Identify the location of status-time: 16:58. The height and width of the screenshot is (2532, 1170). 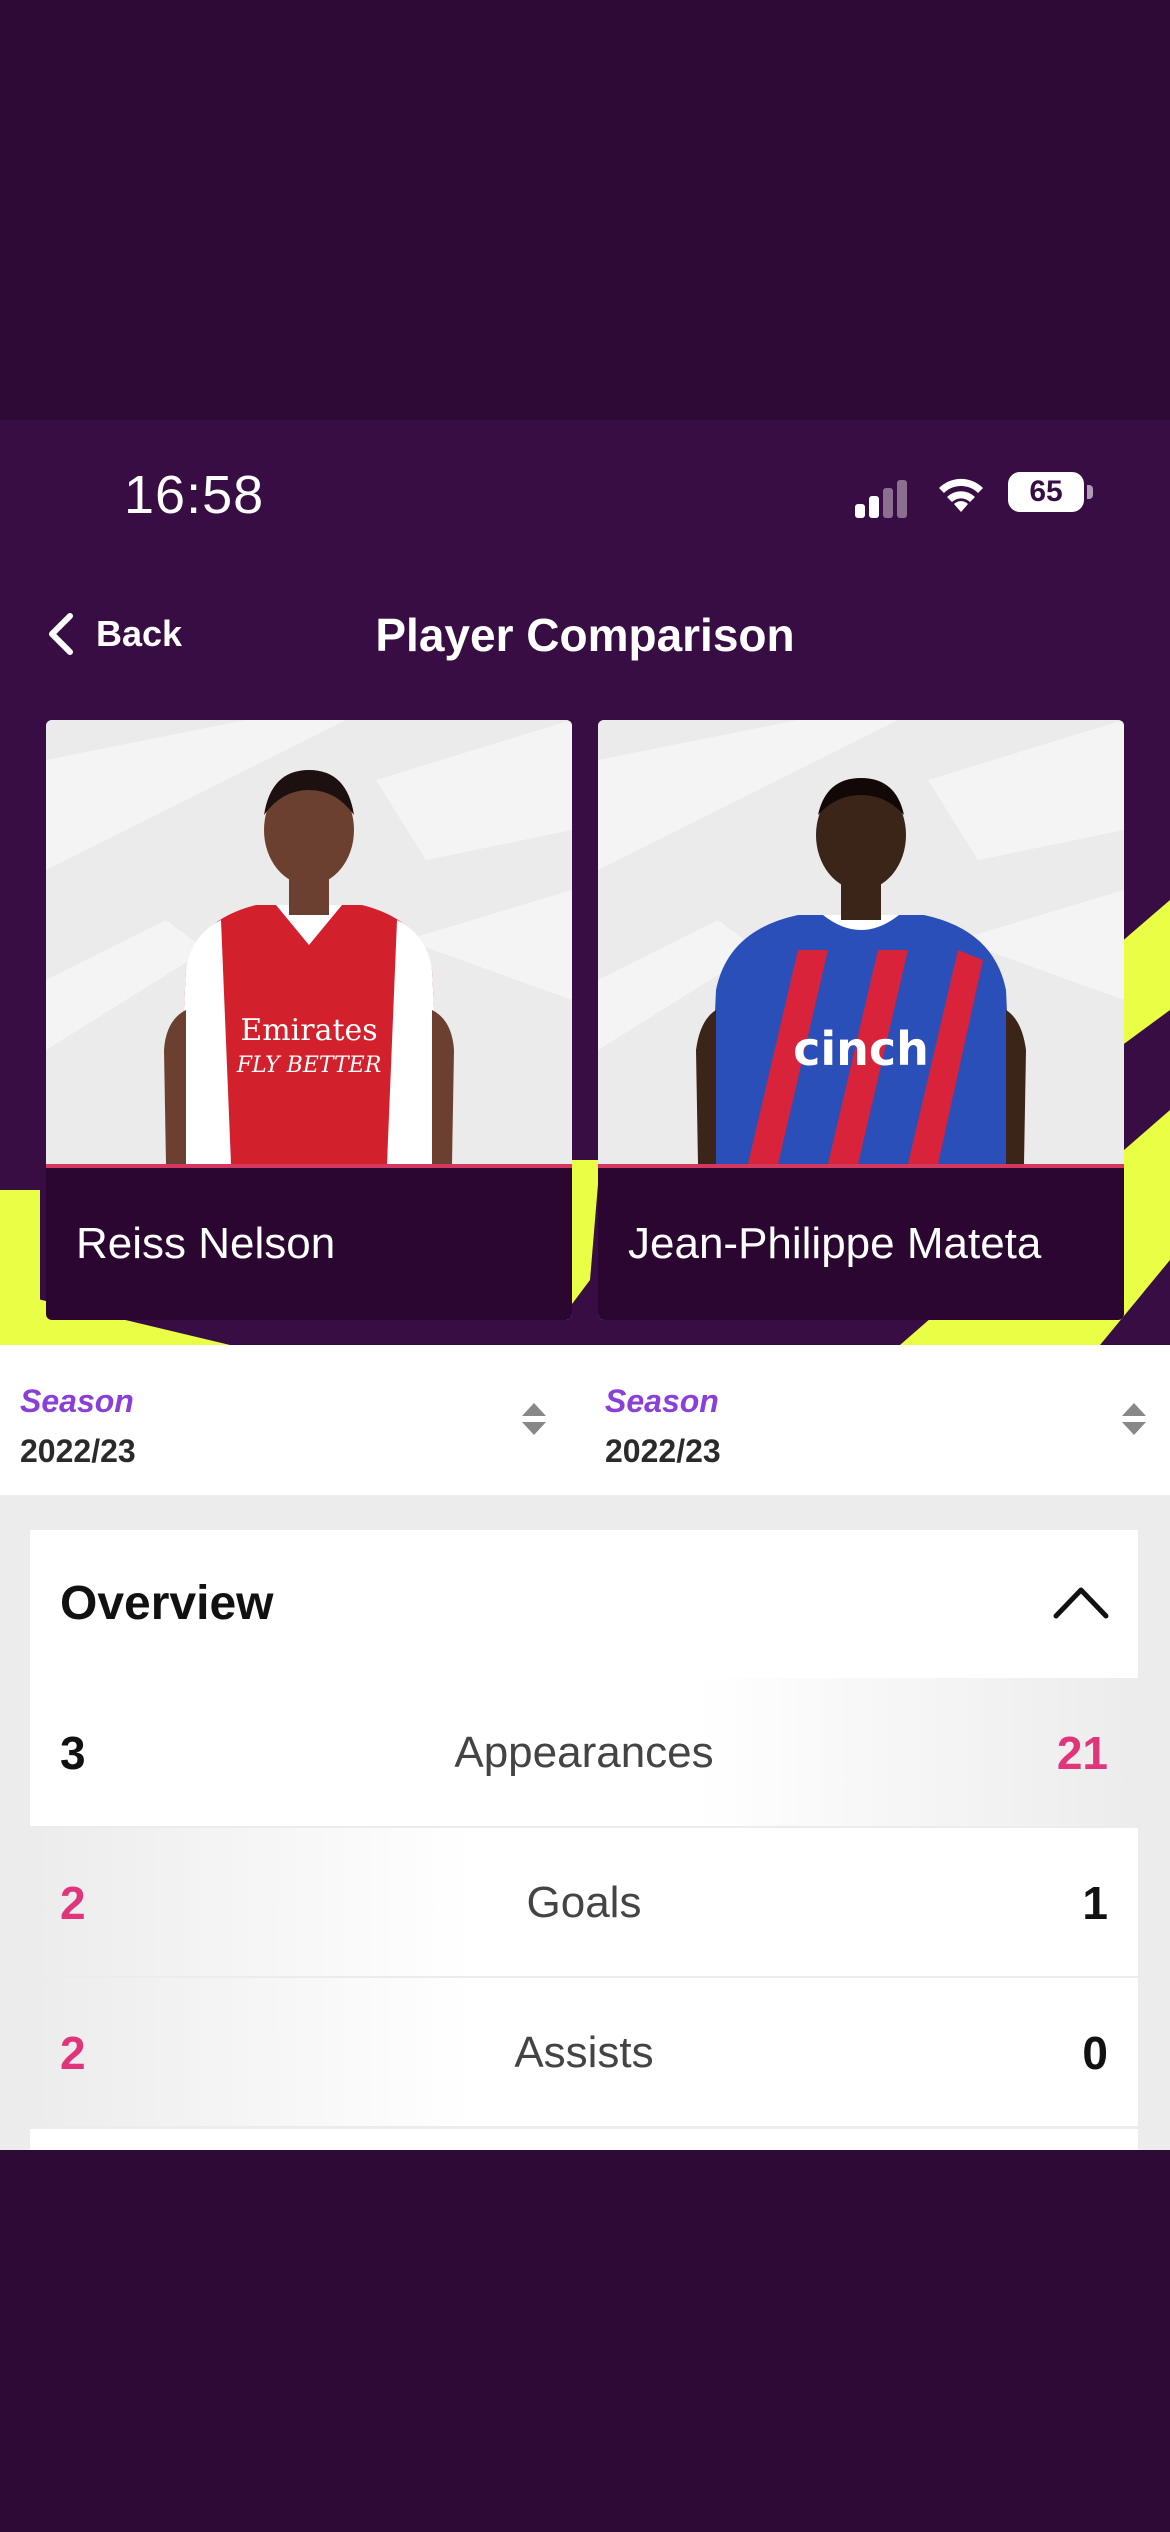
(194, 495).